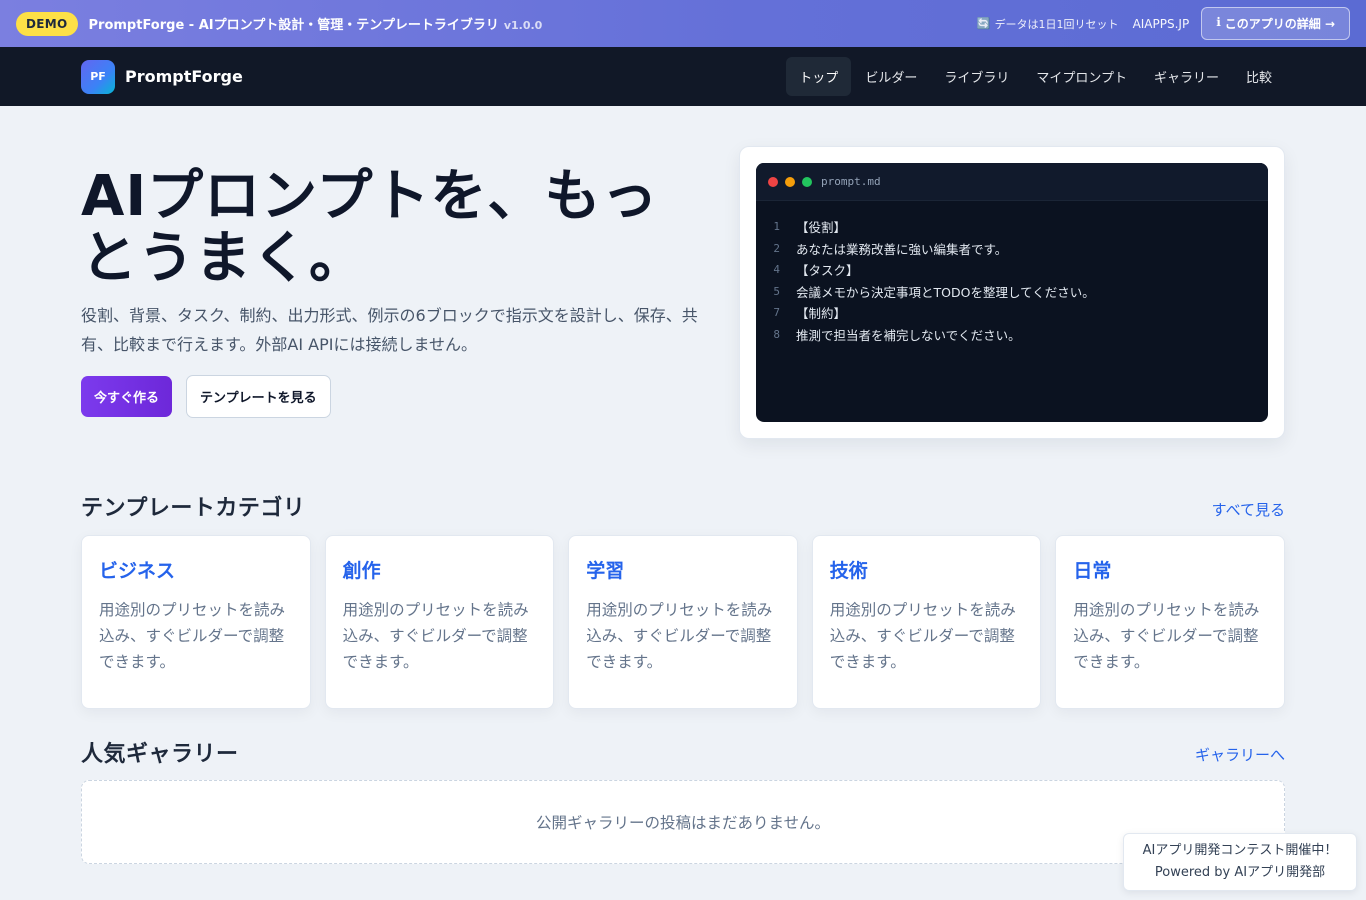 The image size is (1366, 900). I want to click on close-dot-icon, so click(773, 181).